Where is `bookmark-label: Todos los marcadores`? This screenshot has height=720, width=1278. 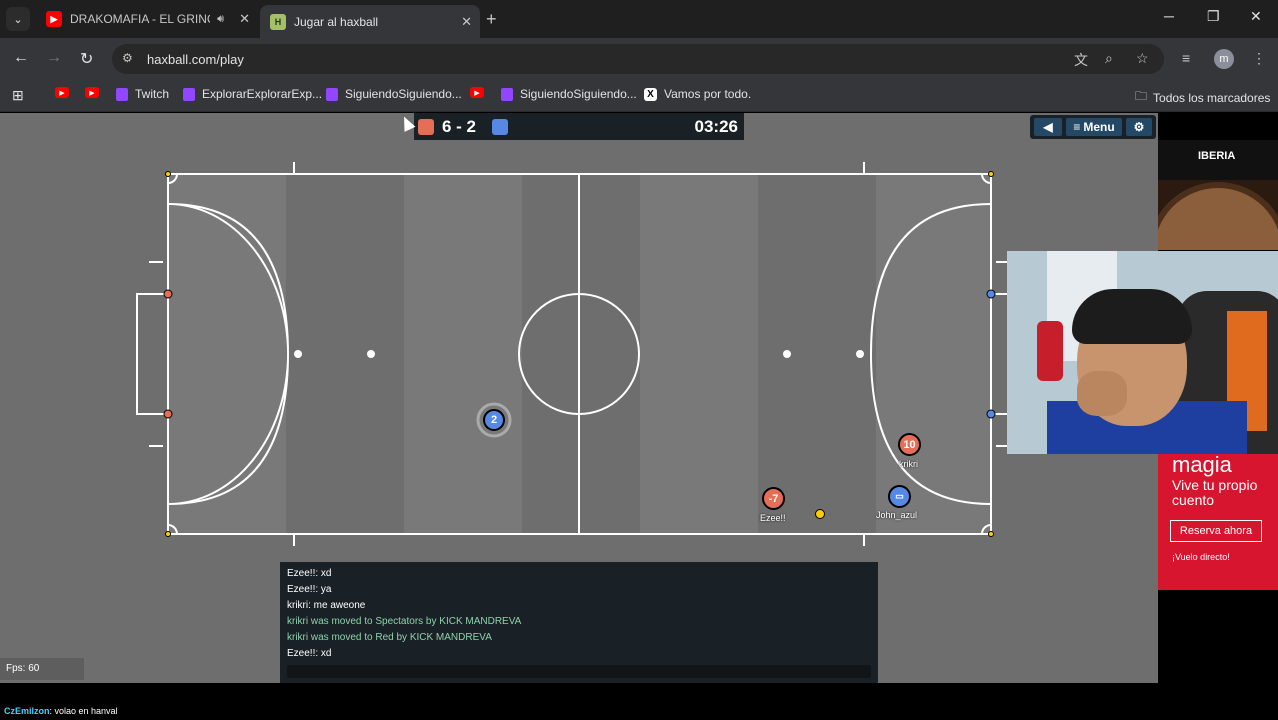
bookmark-label: Todos los marcadores is located at coordinates (1212, 97).